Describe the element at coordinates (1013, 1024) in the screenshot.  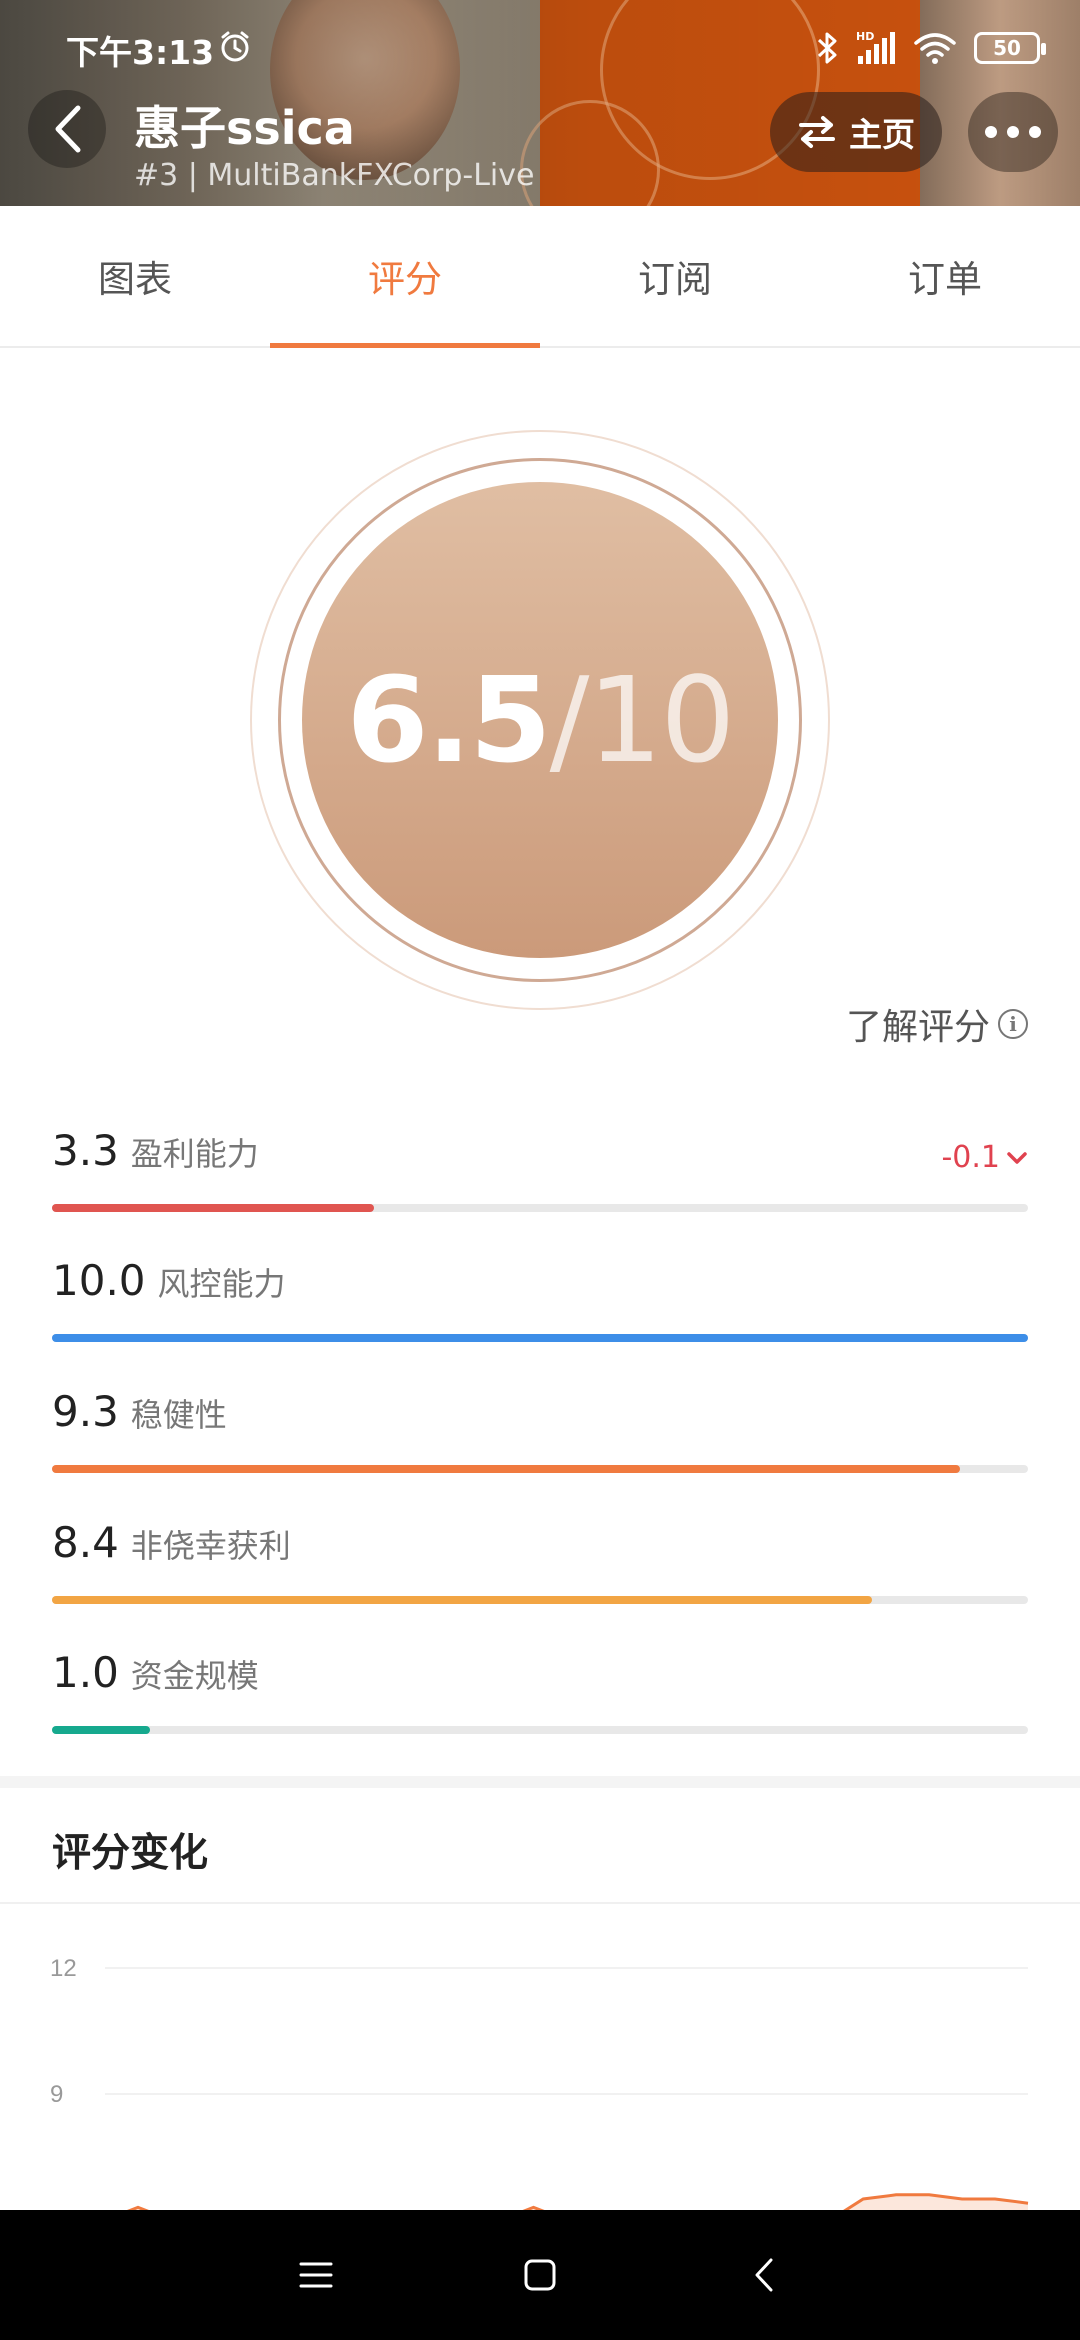
I see `info-icon: i` at that location.